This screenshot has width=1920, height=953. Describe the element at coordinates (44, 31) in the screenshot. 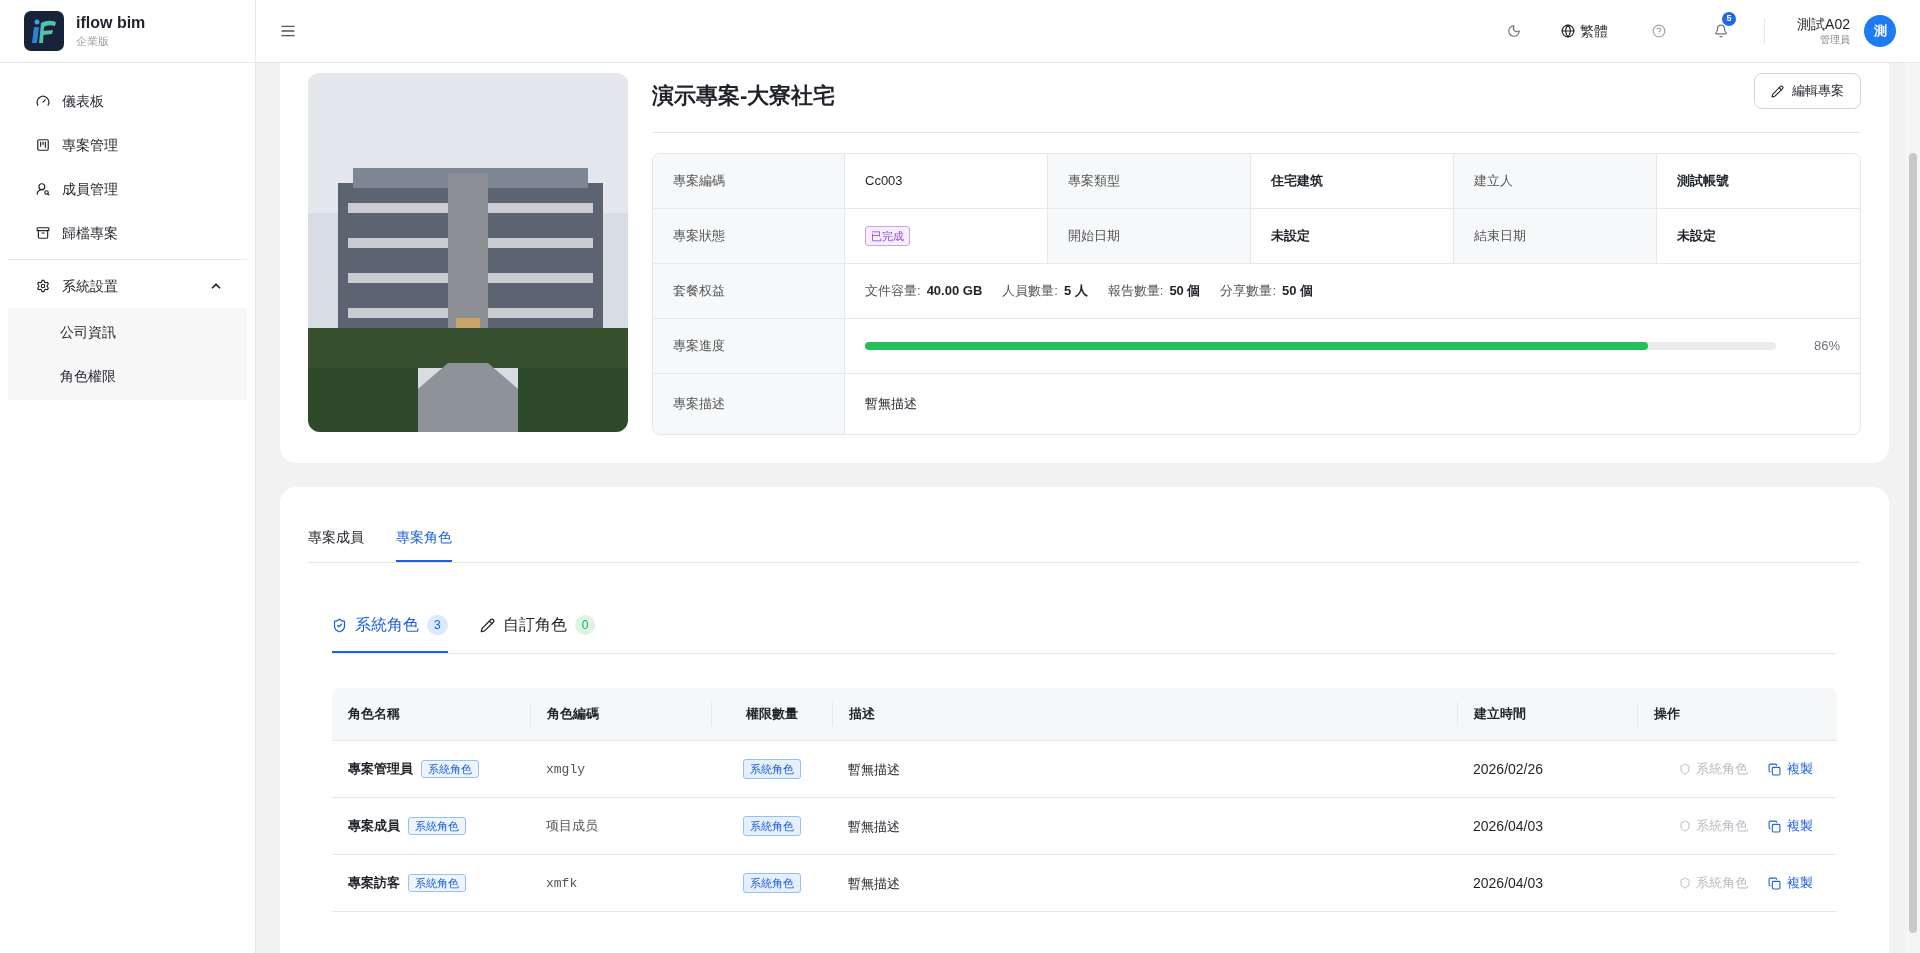

I see `logo-icon` at that location.